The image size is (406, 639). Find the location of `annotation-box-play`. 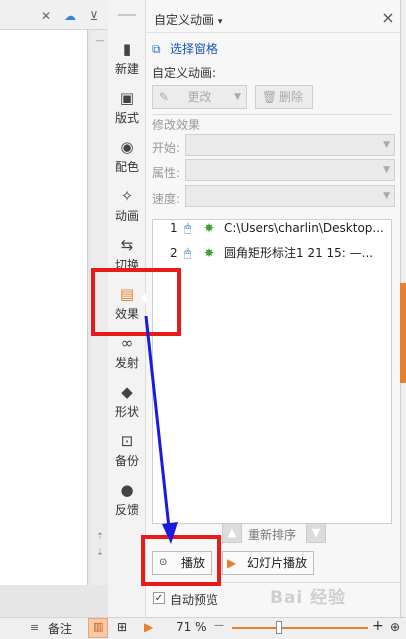

annotation-box-play is located at coordinates (181, 560).